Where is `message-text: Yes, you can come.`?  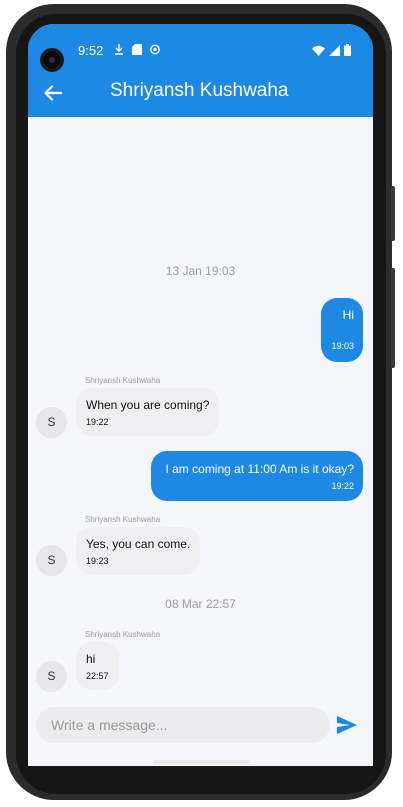 message-text: Yes, you can come. is located at coordinates (138, 544).